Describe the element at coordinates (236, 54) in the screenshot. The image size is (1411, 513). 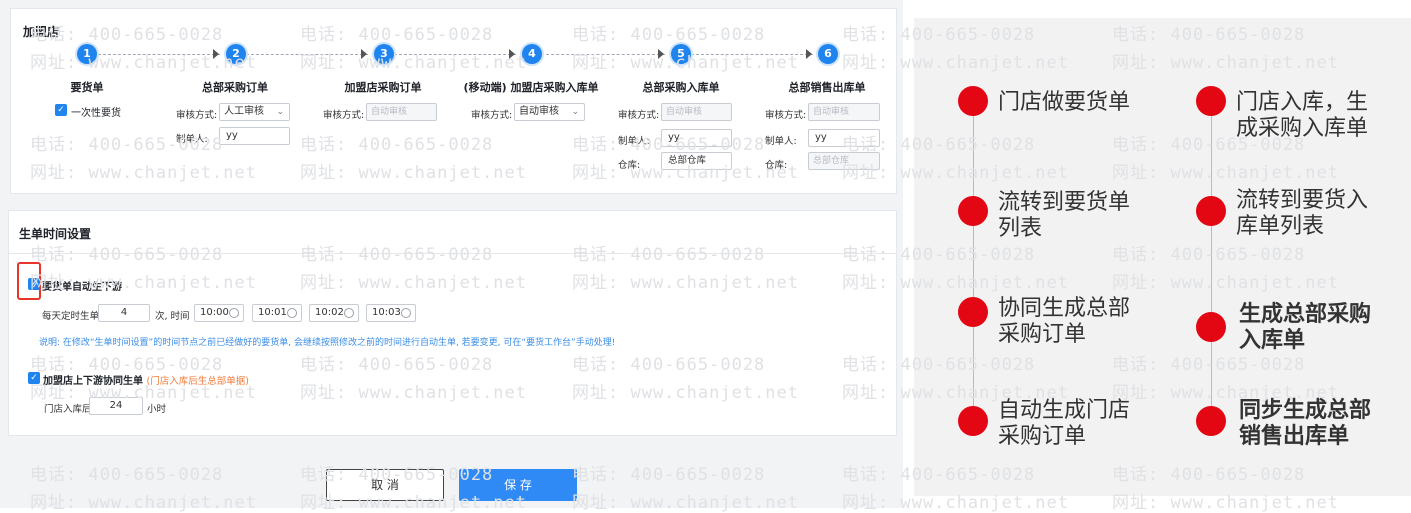
I see `step-2-number: 2` at that location.